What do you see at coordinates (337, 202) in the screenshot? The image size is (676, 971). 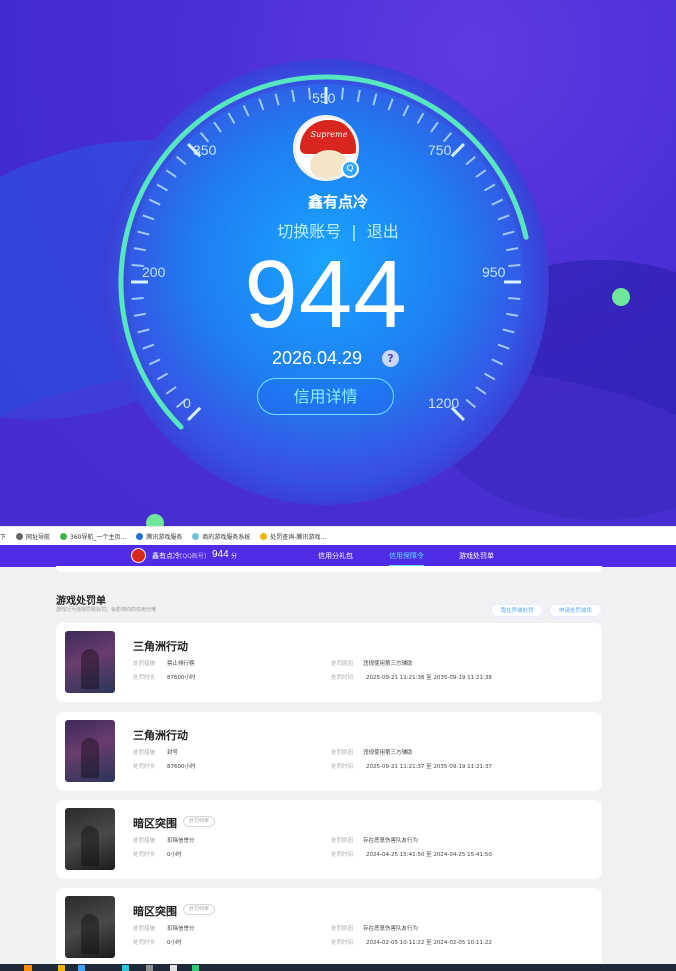 I see `username: 鑫有点冷` at bounding box center [337, 202].